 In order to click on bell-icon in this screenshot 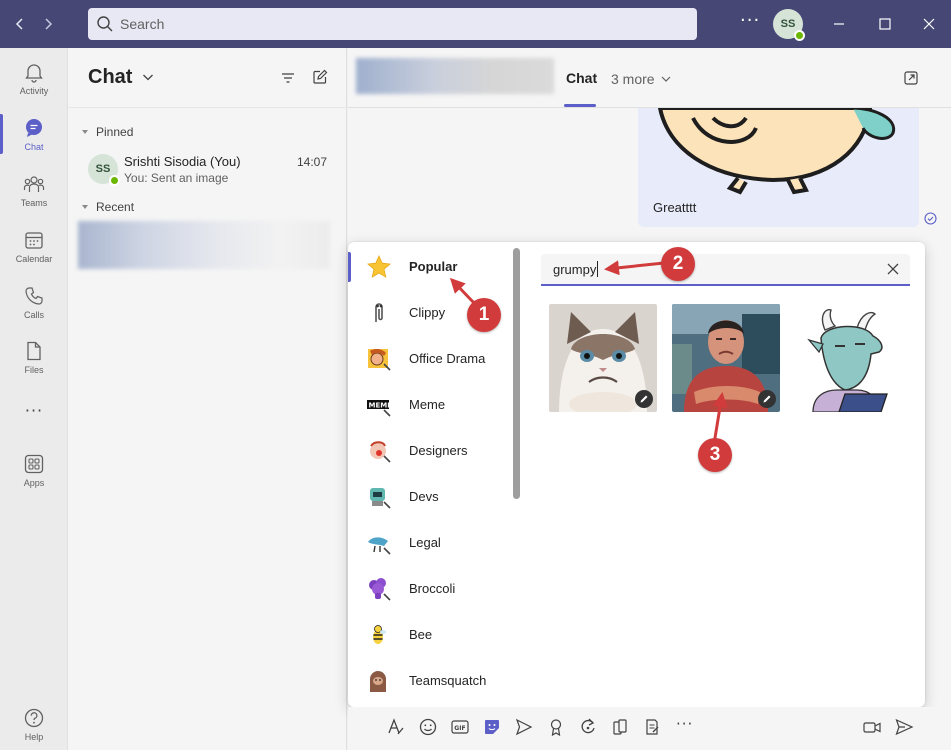, I will do `click(34, 73)`.